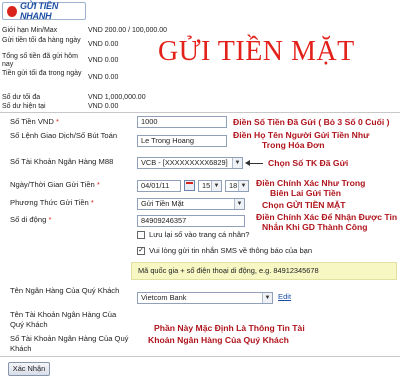  I want to click on datetime-label-text: Ngày/Thời Gian Gửi Tiền, so click(52, 184).